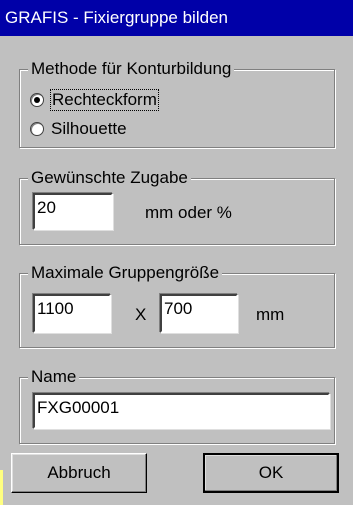 Image resolution: width=353 pixels, height=505 pixels. What do you see at coordinates (79, 473) in the screenshot?
I see `cancel-button: Abbruch` at bounding box center [79, 473].